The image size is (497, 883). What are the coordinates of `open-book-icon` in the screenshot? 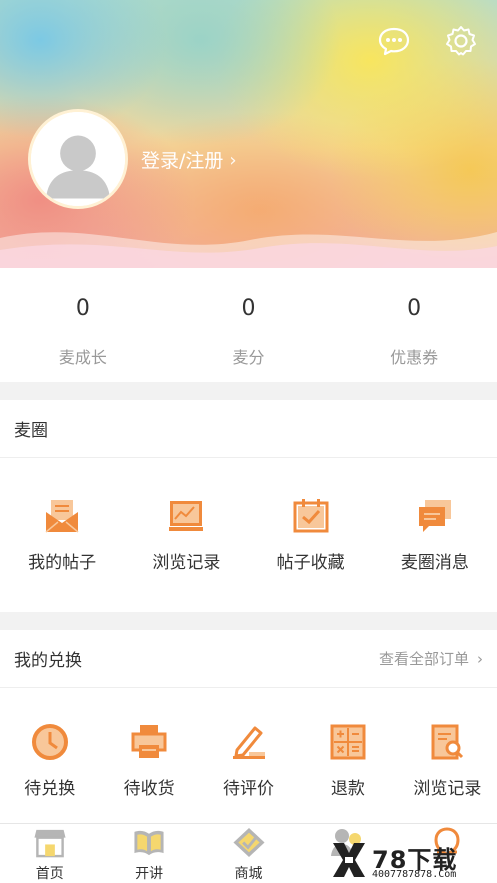 It's located at (149, 843).